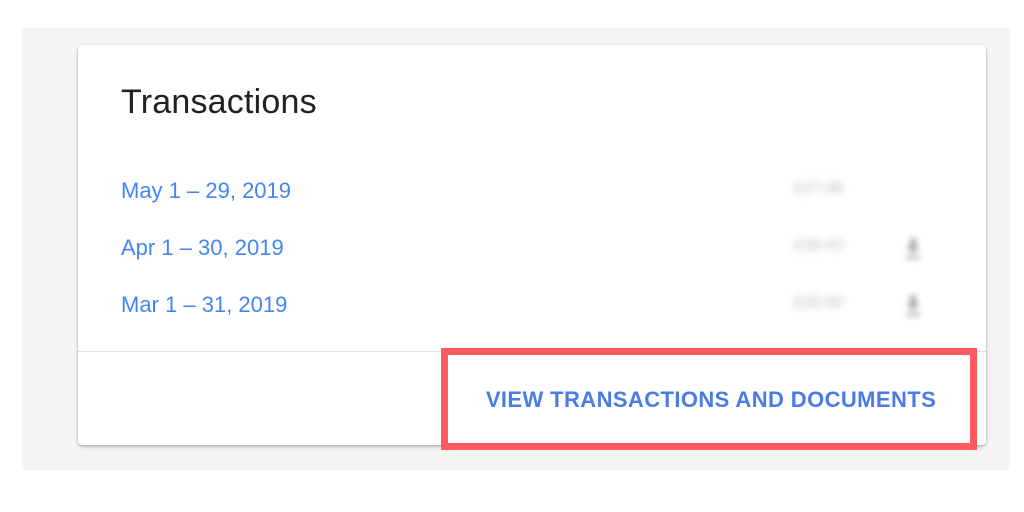 Image resolution: width=1024 pixels, height=512 pixels. What do you see at coordinates (531, 304) in the screenshot?
I see `transaction-row: Mar 1 – 31, 2019 £35.60` at bounding box center [531, 304].